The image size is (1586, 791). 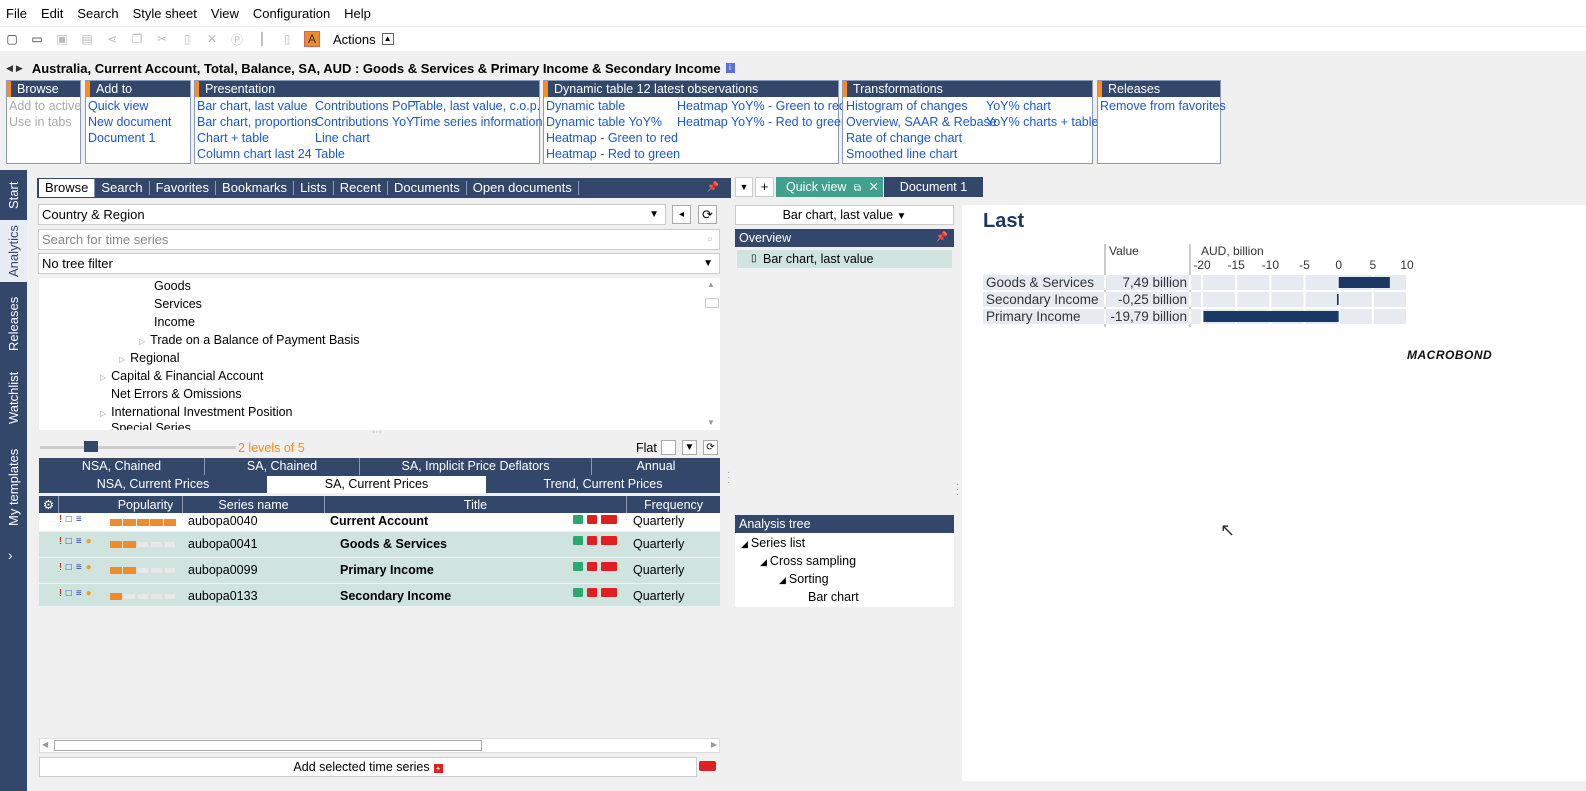 What do you see at coordinates (165, 13) in the screenshot?
I see `menu-style-sheet: Style sheet` at bounding box center [165, 13].